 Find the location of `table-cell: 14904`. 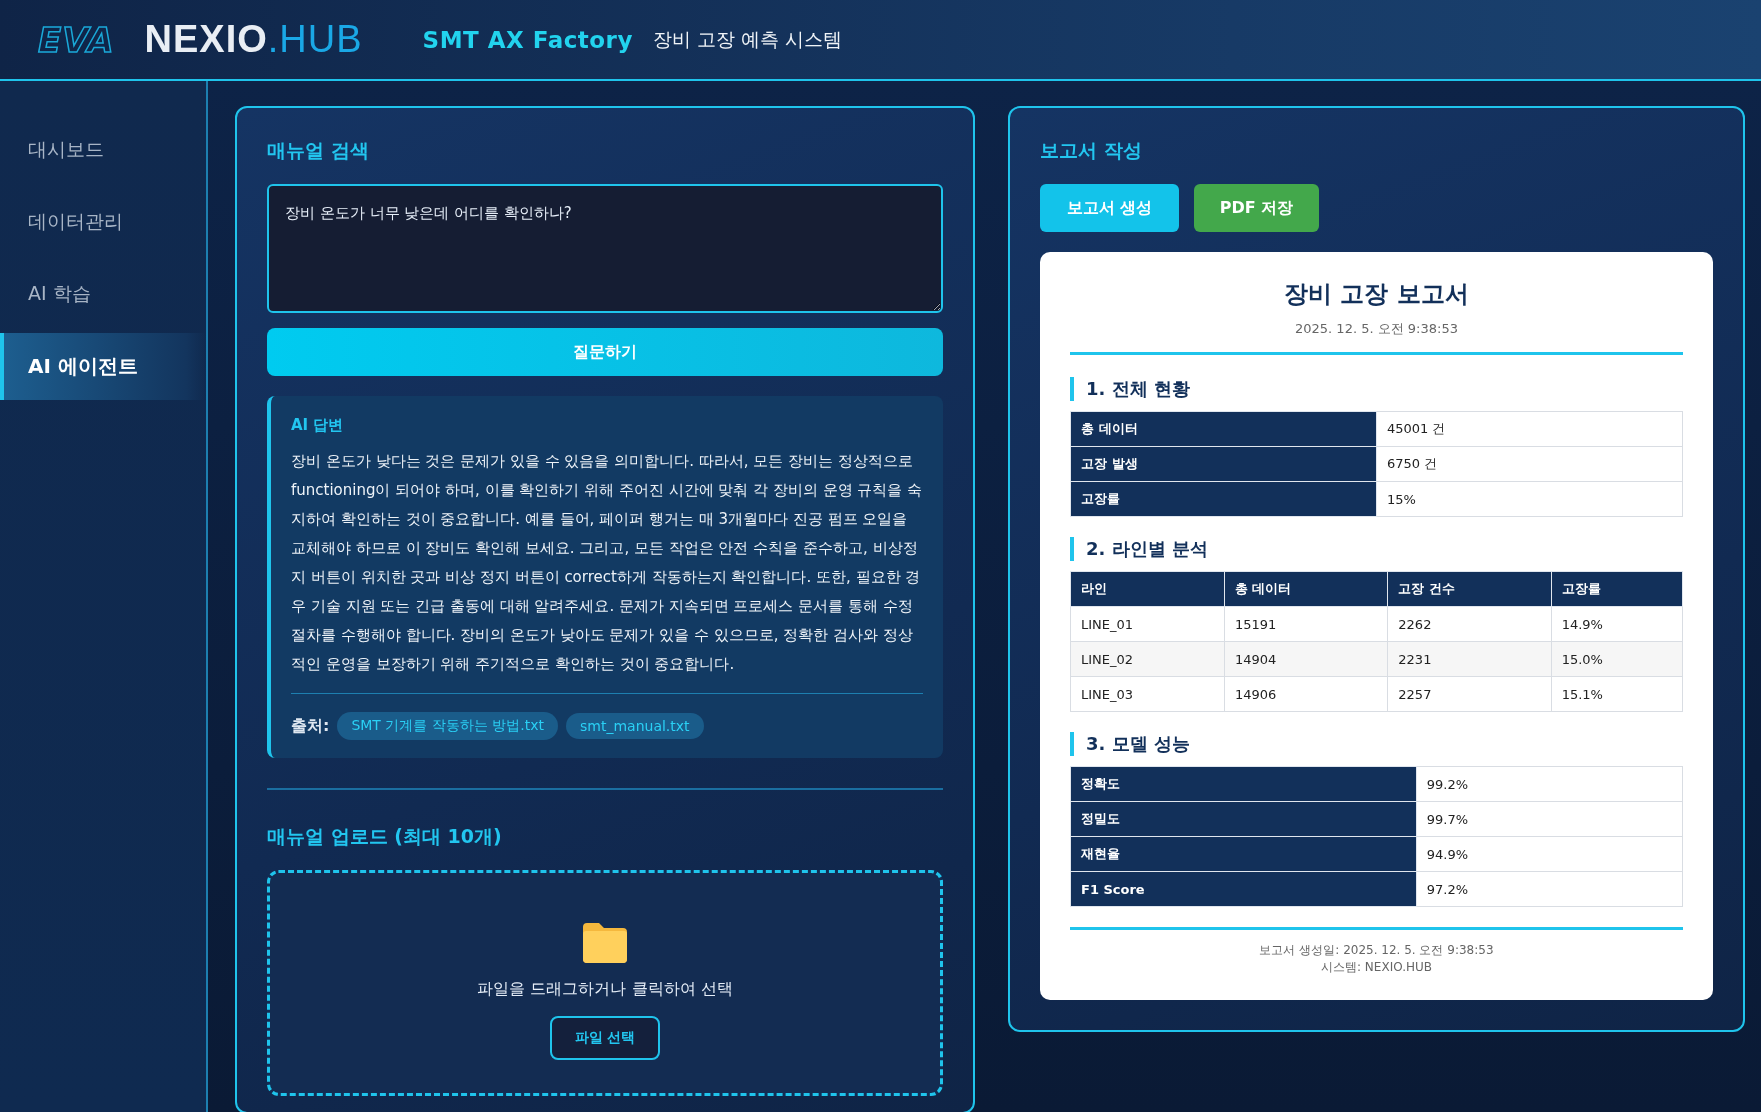

table-cell: 14904 is located at coordinates (1306, 659).